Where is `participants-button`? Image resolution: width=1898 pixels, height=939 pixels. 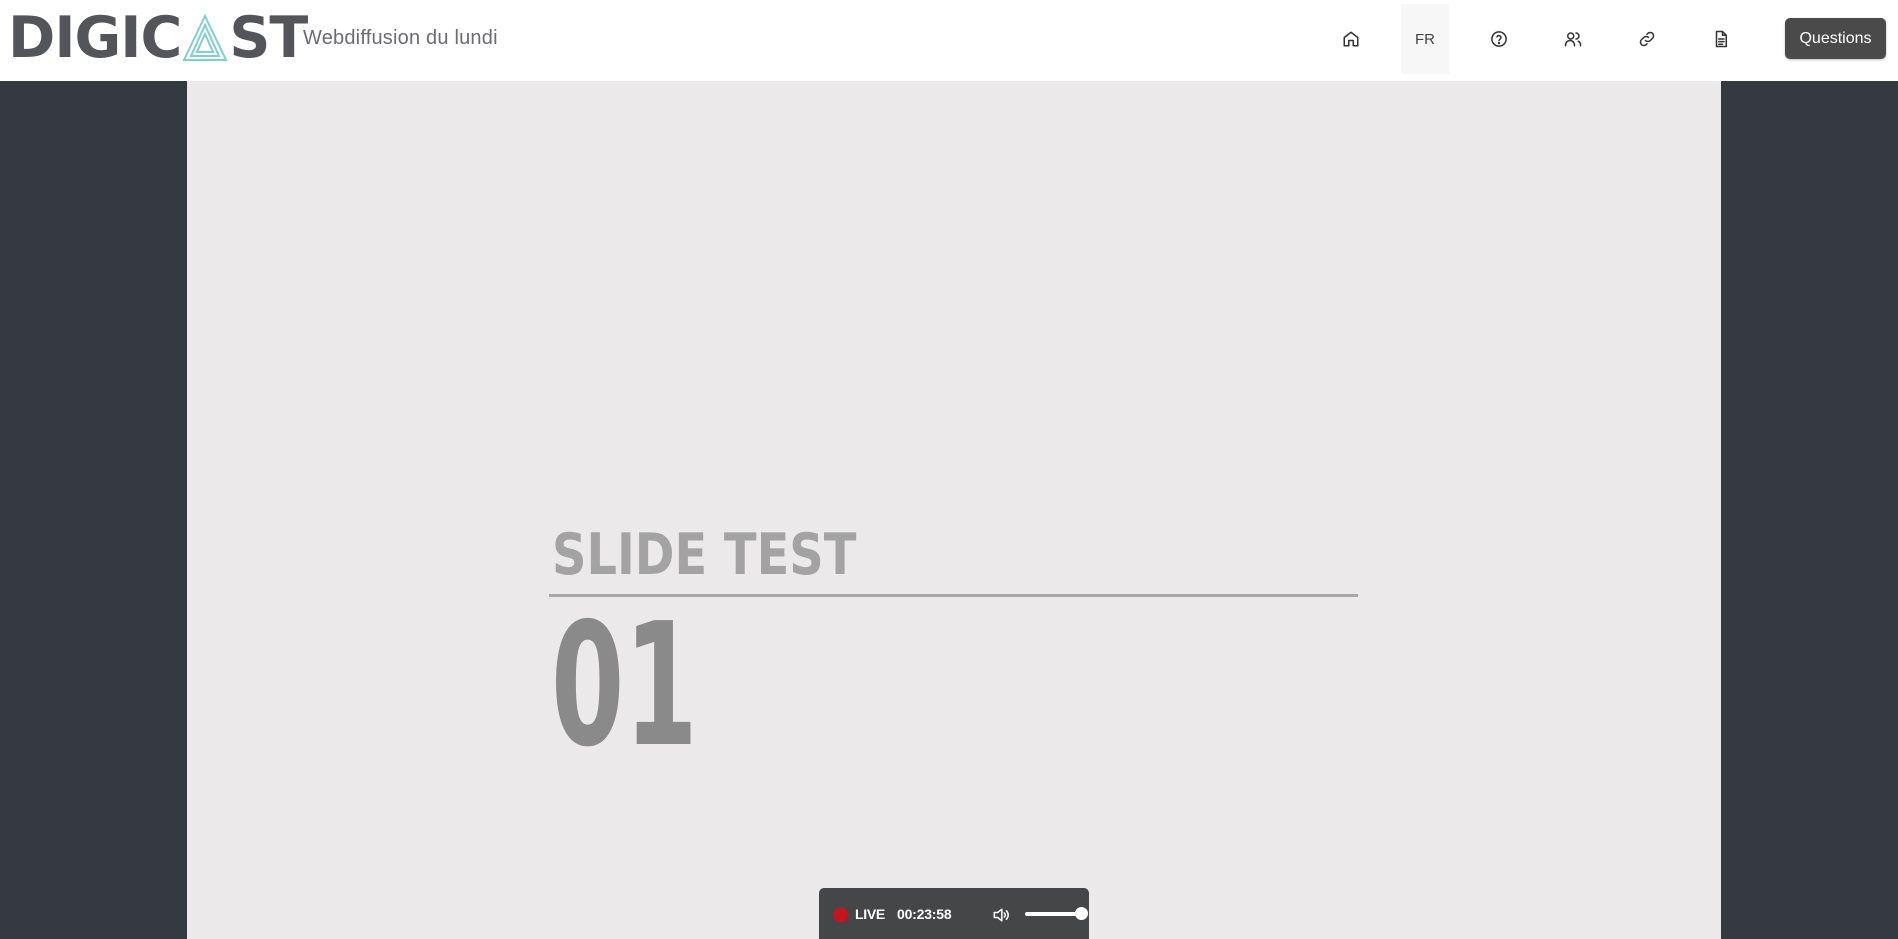
participants-button is located at coordinates (1573, 39).